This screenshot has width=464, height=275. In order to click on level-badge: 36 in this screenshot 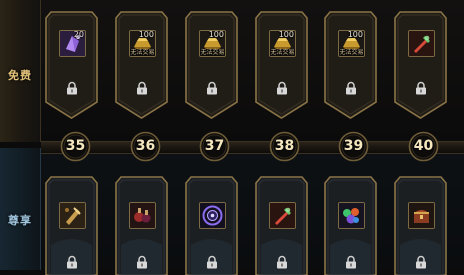, I will do `click(145, 146)`.